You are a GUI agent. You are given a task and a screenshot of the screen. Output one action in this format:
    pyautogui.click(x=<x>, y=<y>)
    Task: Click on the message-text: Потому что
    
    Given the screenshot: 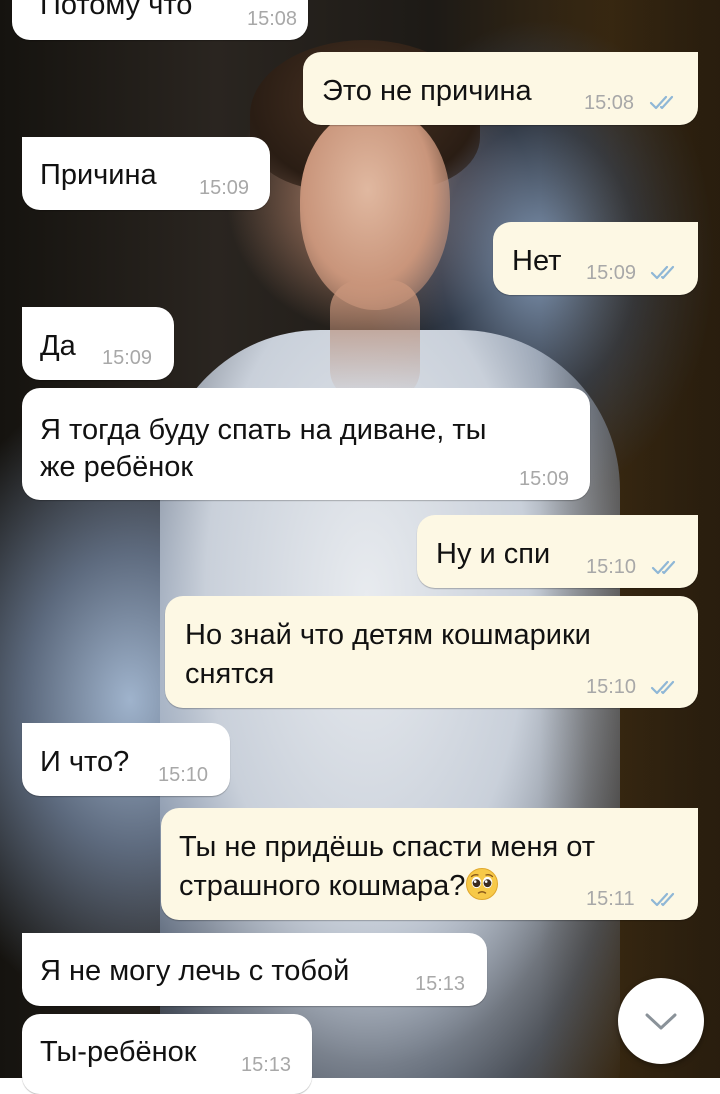 What is the action you would take?
    pyautogui.click(x=116, y=10)
    